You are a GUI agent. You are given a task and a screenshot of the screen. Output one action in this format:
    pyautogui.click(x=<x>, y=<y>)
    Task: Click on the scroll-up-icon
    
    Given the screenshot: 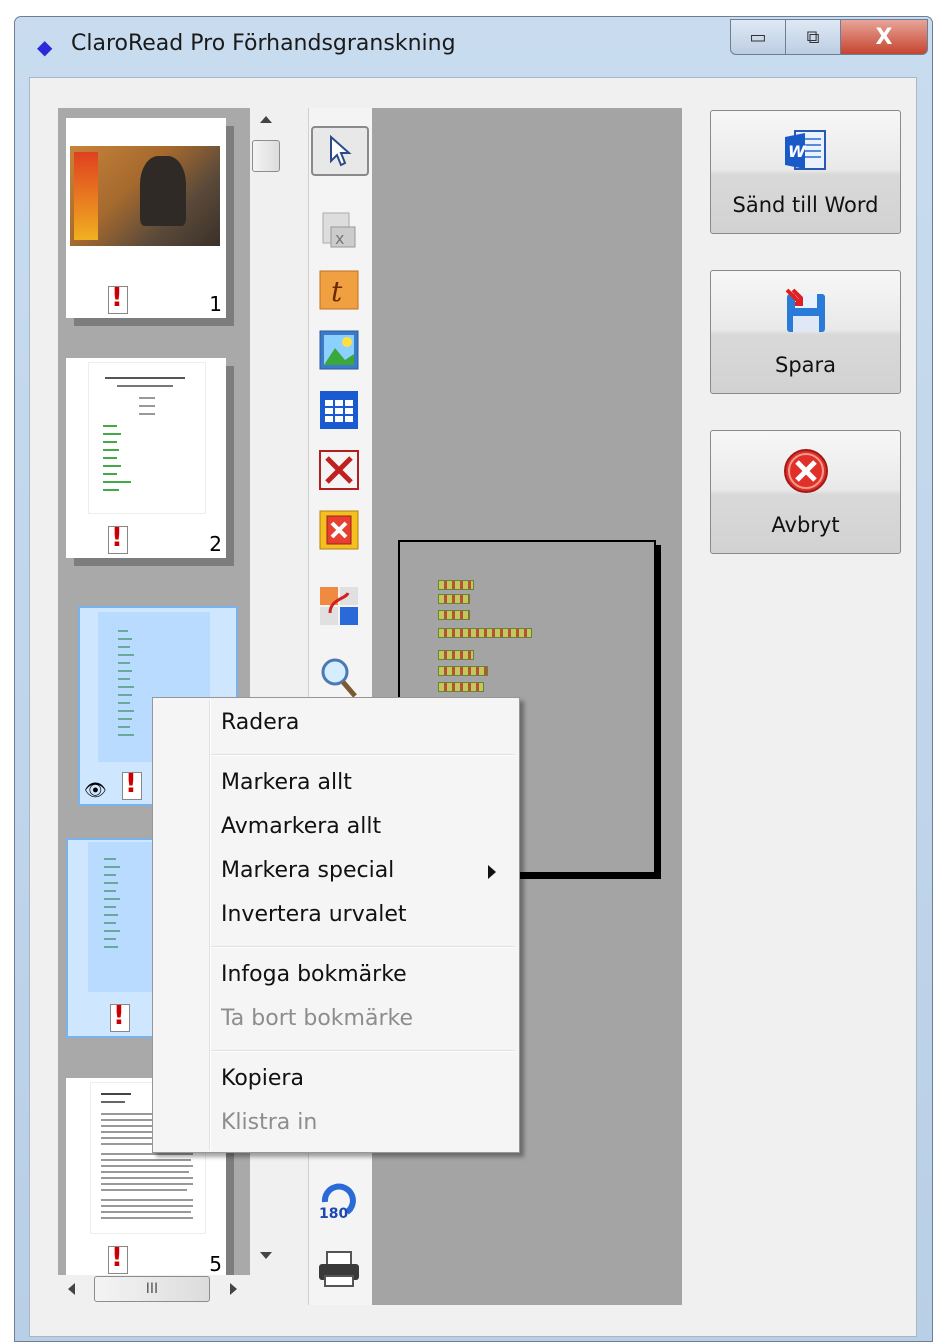 What is the action you would take?
    pyautogui.click(x=266, y=119)
    